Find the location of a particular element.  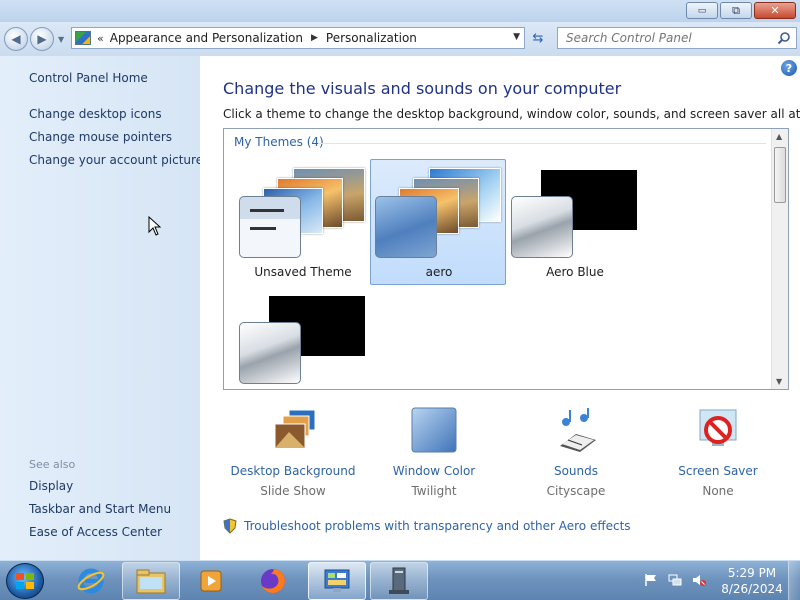

minimize-icon: ▭ is located at coordinates (702, 10).